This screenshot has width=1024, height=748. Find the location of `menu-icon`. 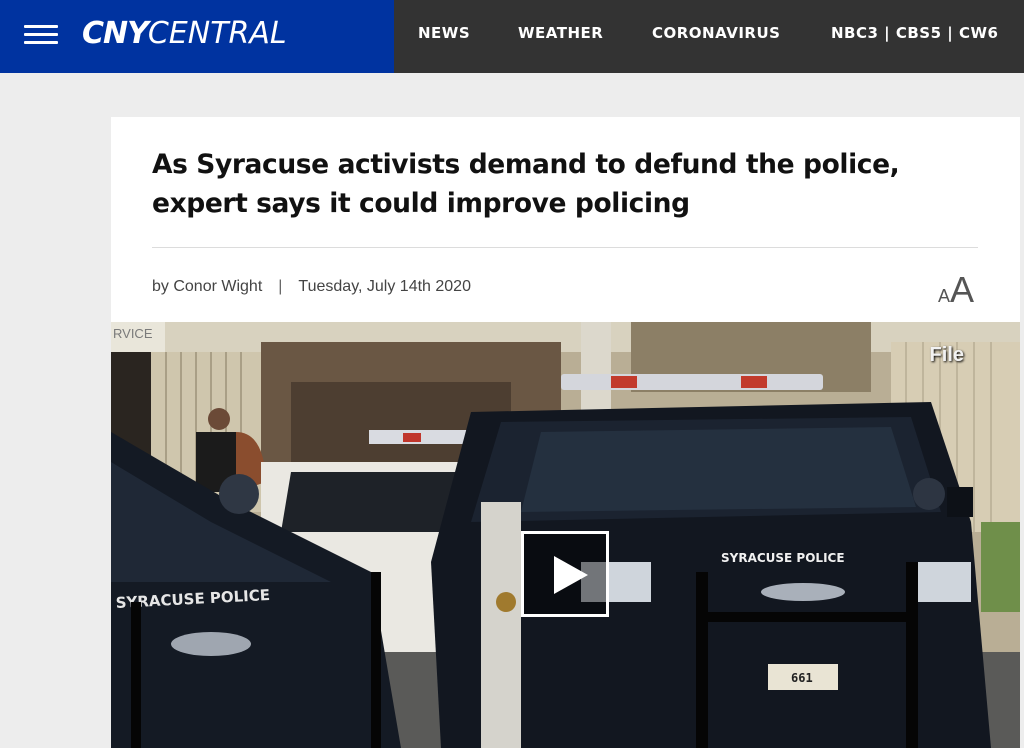

menu-icon is located at coordinates (41, 35).